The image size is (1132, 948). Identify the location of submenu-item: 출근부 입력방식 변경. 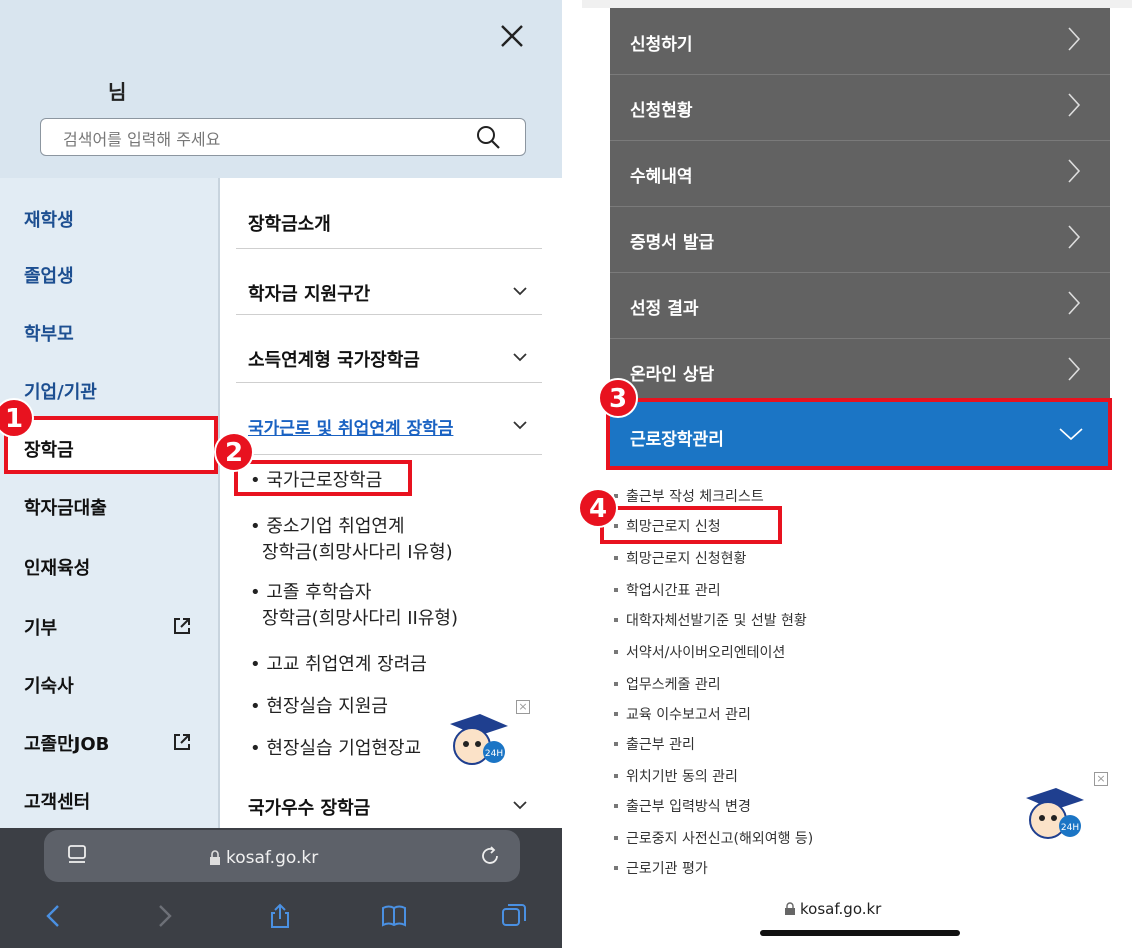
(688, 806).